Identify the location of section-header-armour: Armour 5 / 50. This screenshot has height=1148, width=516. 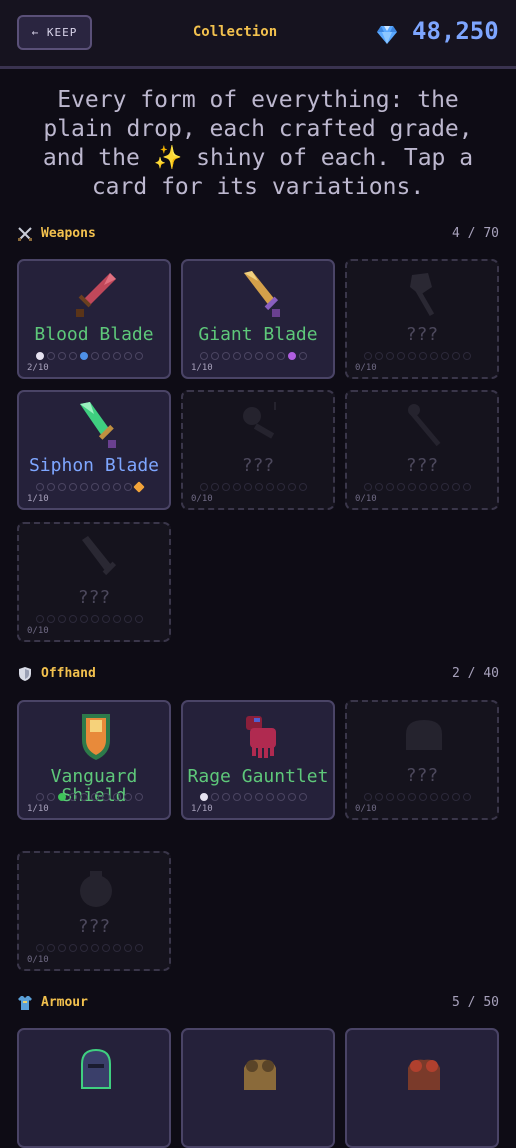
(258, 1004).